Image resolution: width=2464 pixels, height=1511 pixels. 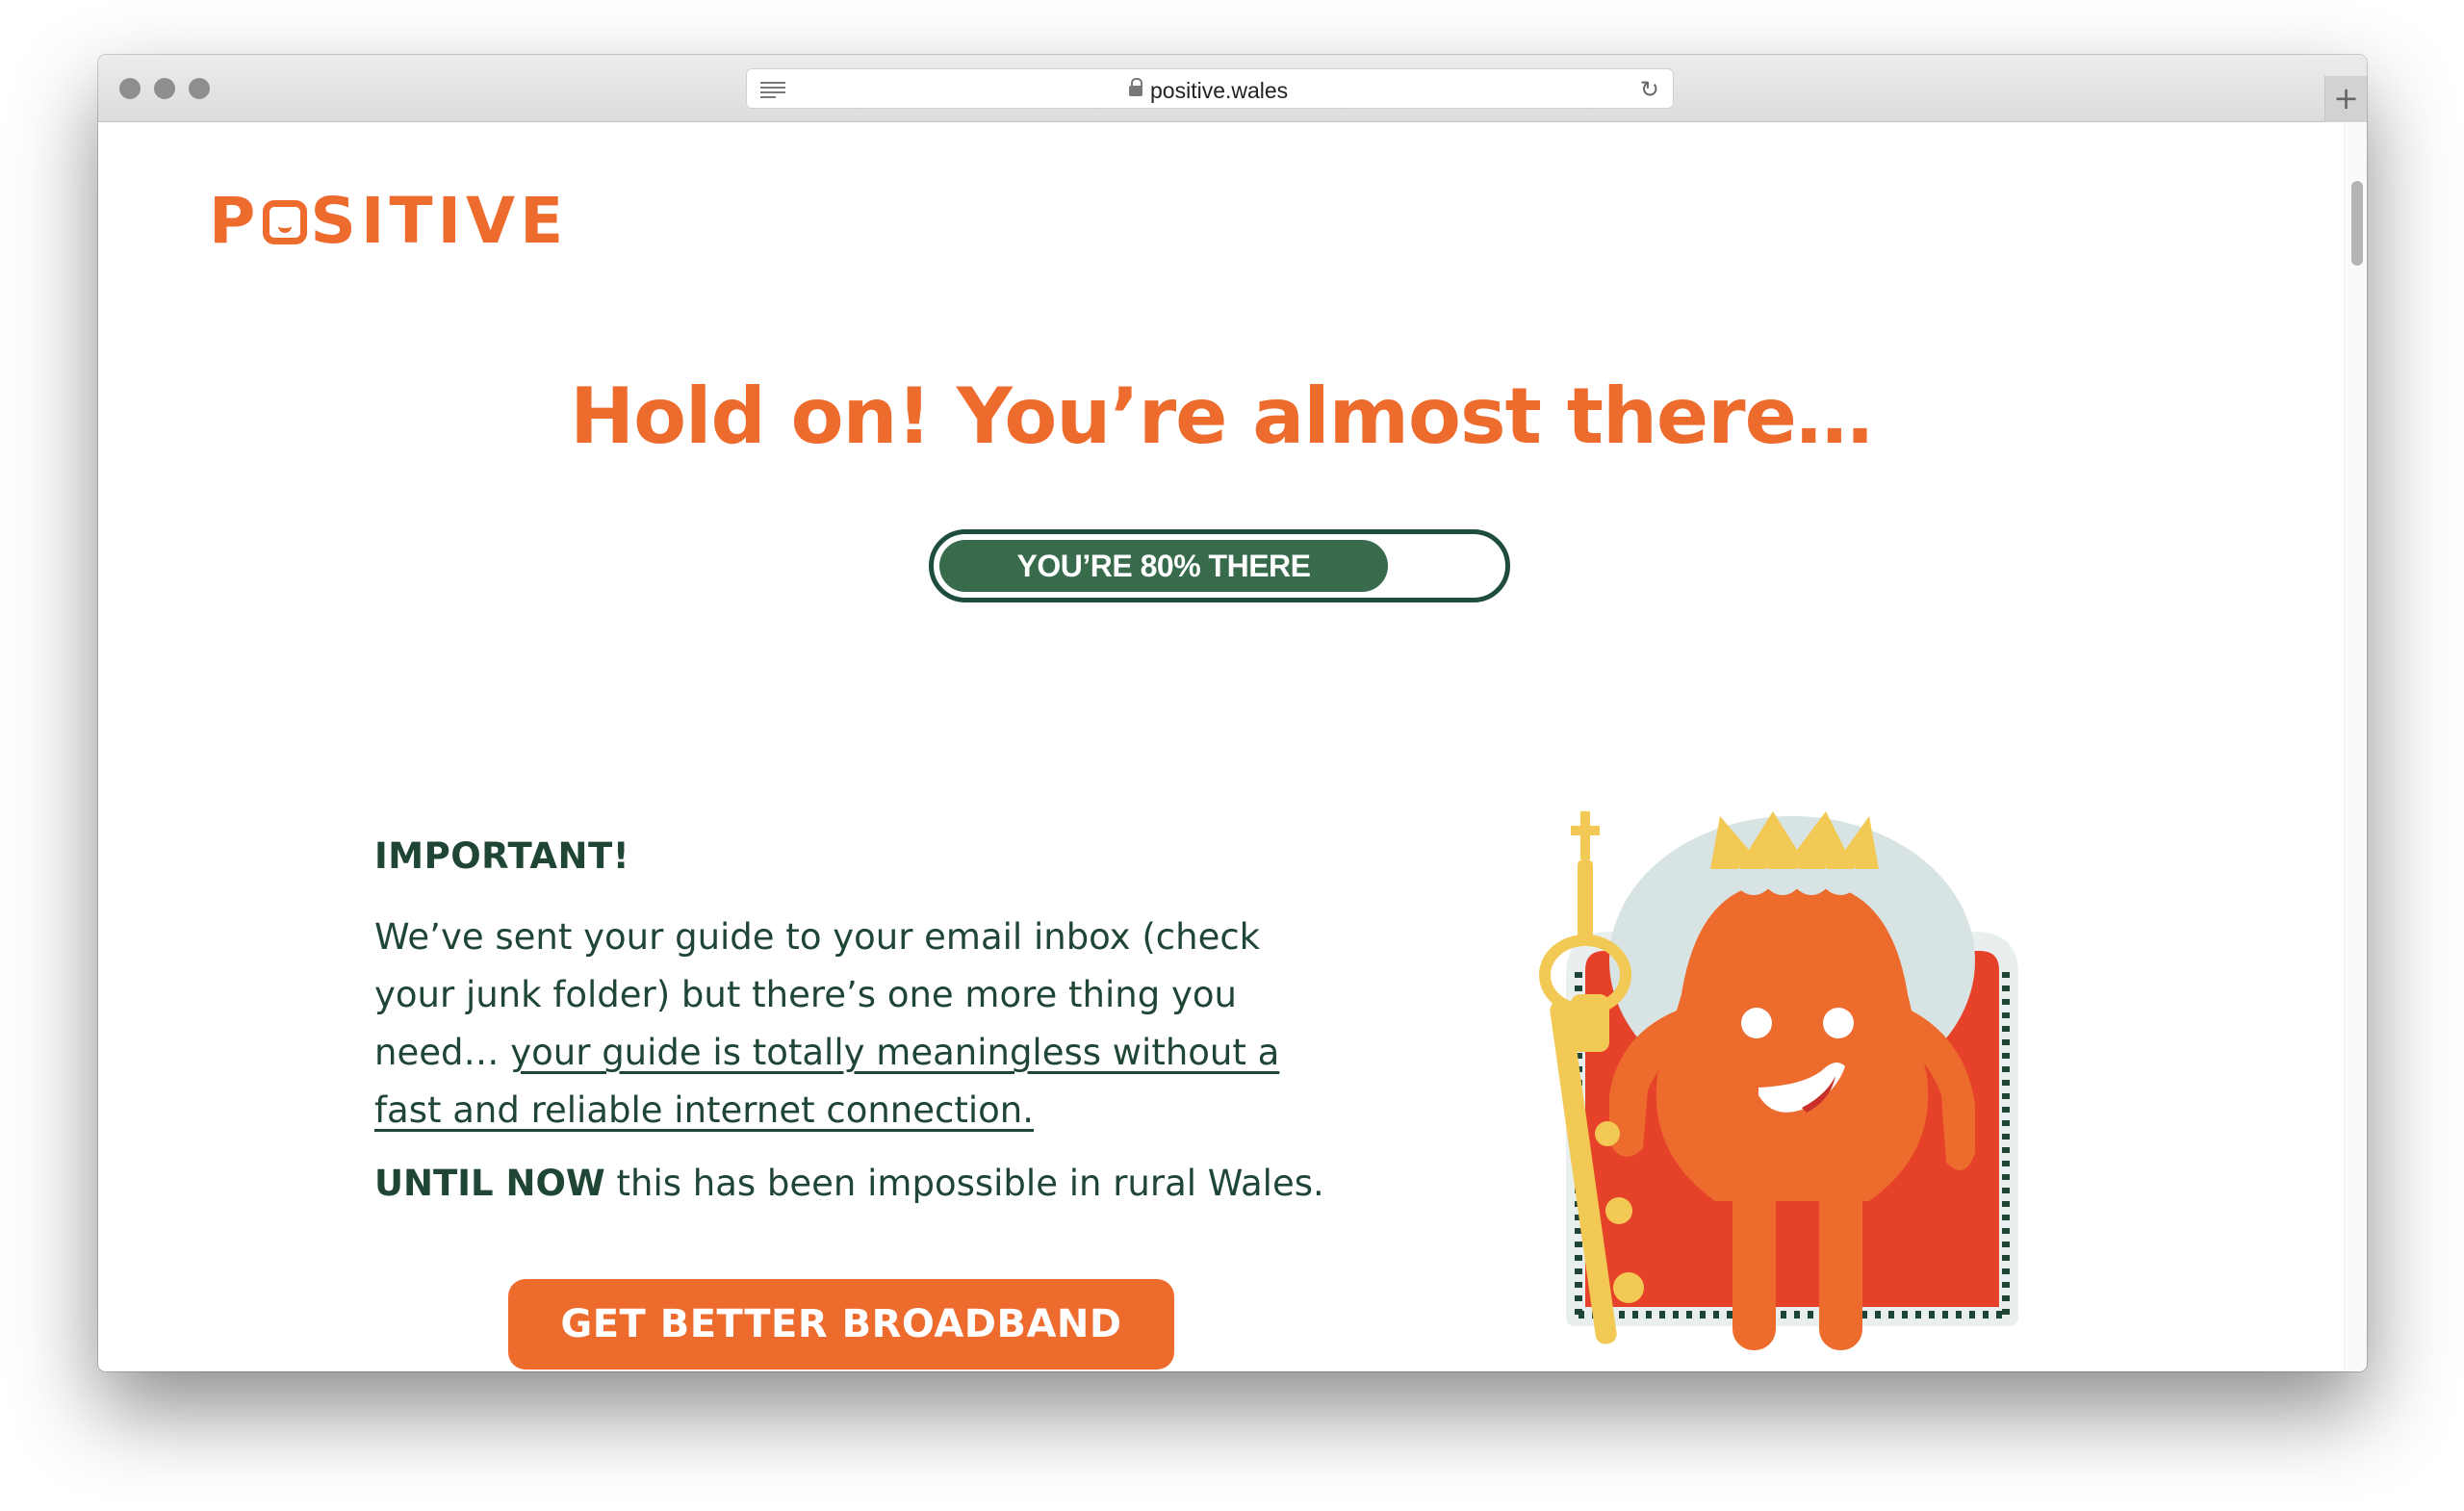 I want to click on page-scrollbar, so click(x=2355, y=747).